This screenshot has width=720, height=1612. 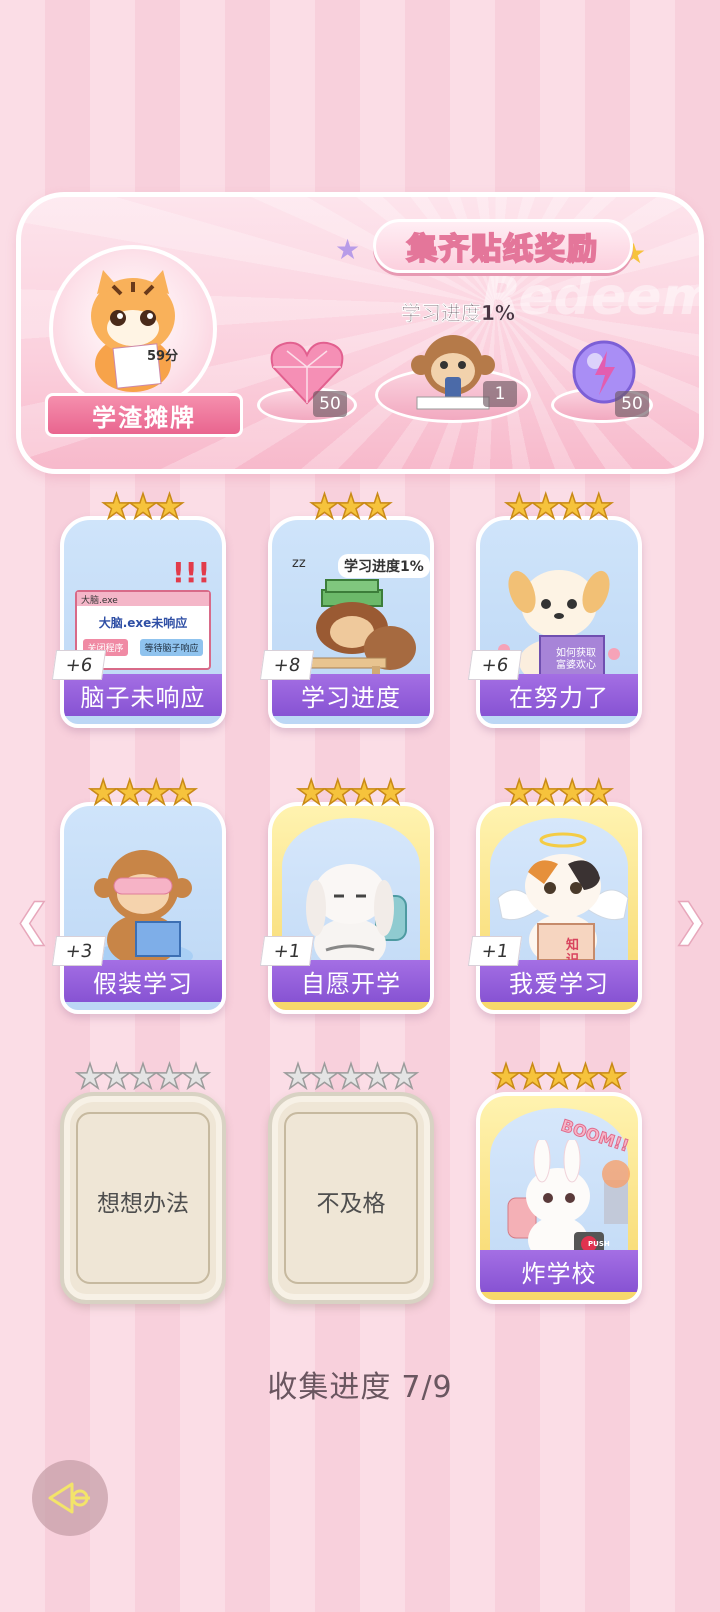 I want to click on tiger-paper-score: 59分, so click(x=163, y=356).